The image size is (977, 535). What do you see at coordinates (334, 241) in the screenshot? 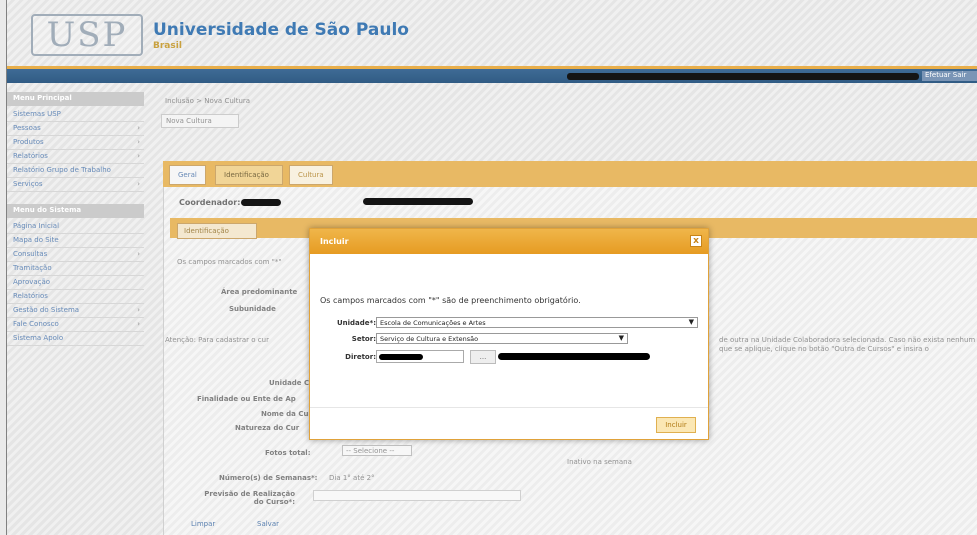
I see `dialog-title: Incluir` at bounding box center [334, 241].